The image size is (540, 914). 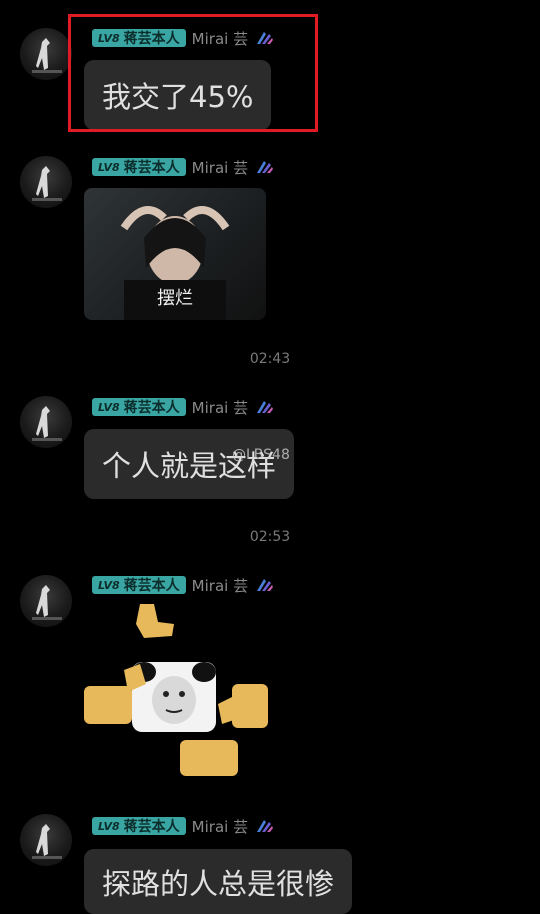 What do you see at coordinates (189, 464) in the screenshot?
I see `message-bubble: 个人就是这样` at bounding box center [189, 464].